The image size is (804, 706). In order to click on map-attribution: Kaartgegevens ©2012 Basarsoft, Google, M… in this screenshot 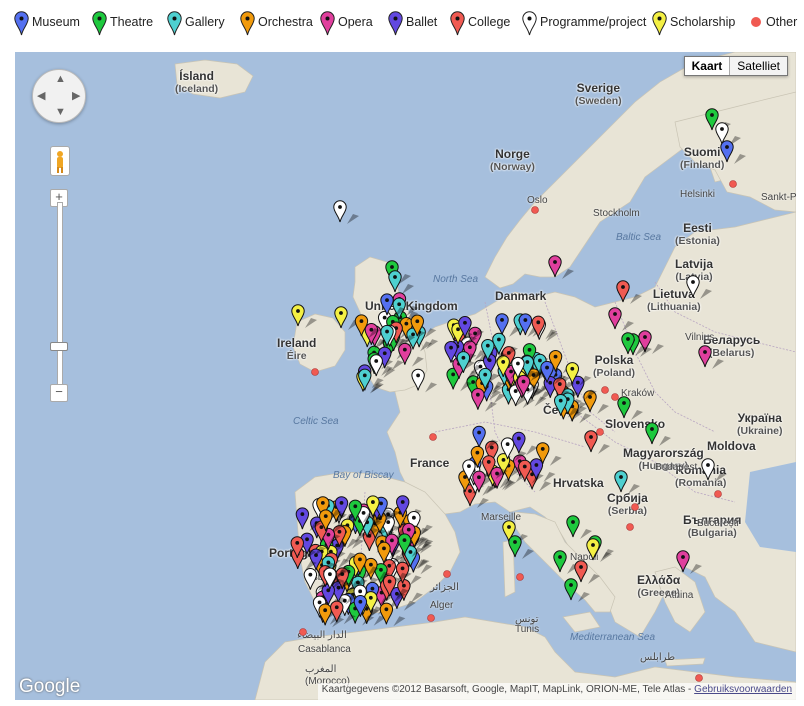, I will do `click(556, 691)`.